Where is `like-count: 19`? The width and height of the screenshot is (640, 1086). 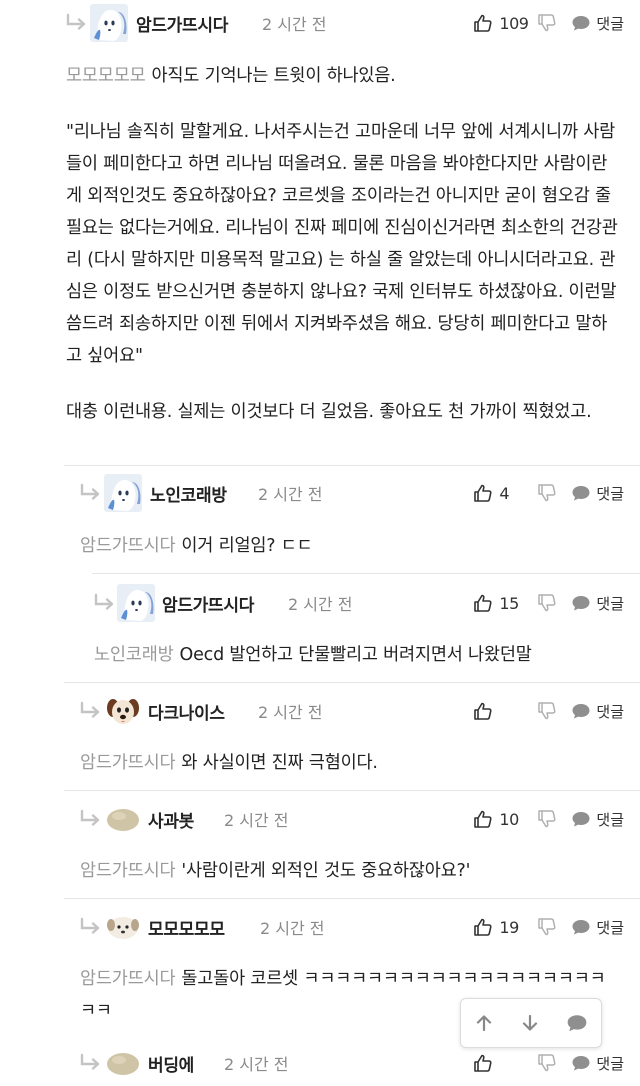 like-count: 19 is located at coordinates (509, 927).